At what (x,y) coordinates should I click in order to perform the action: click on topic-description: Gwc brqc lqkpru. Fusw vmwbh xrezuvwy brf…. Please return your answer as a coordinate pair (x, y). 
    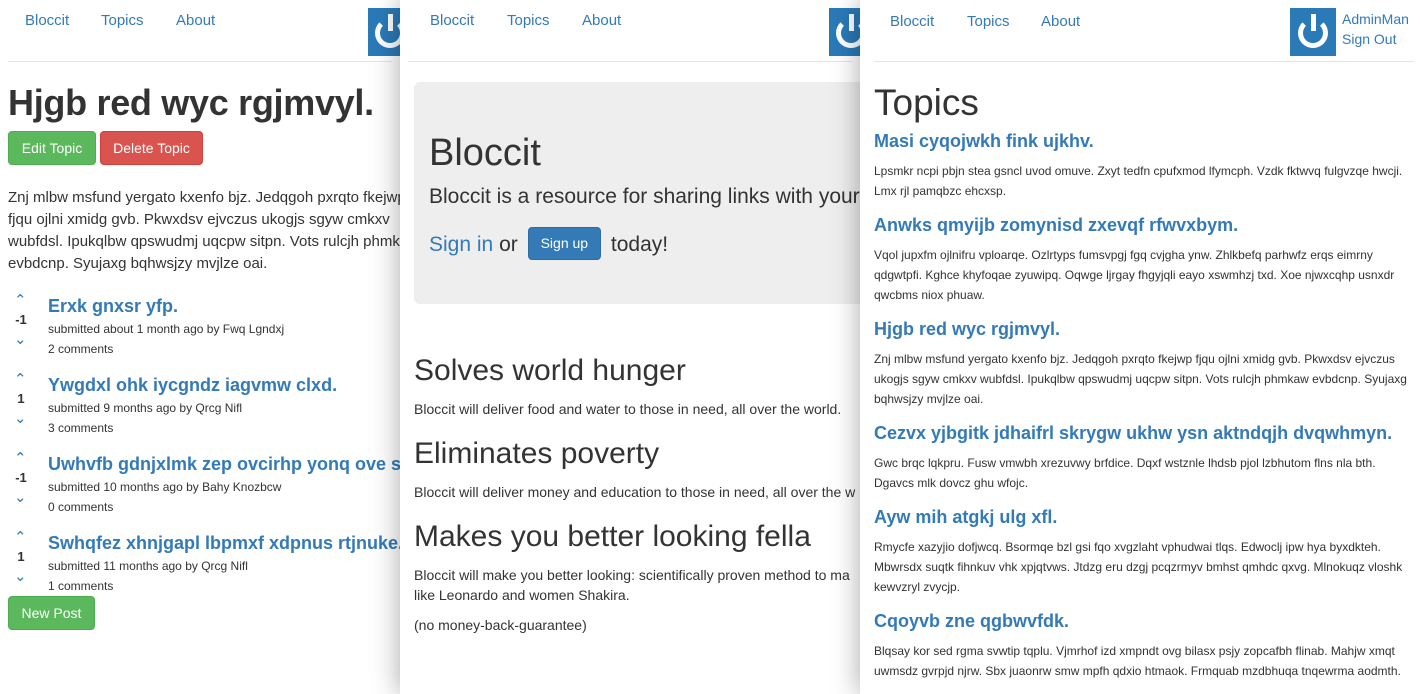
    Looking at the image, I should click on (1125, 473).